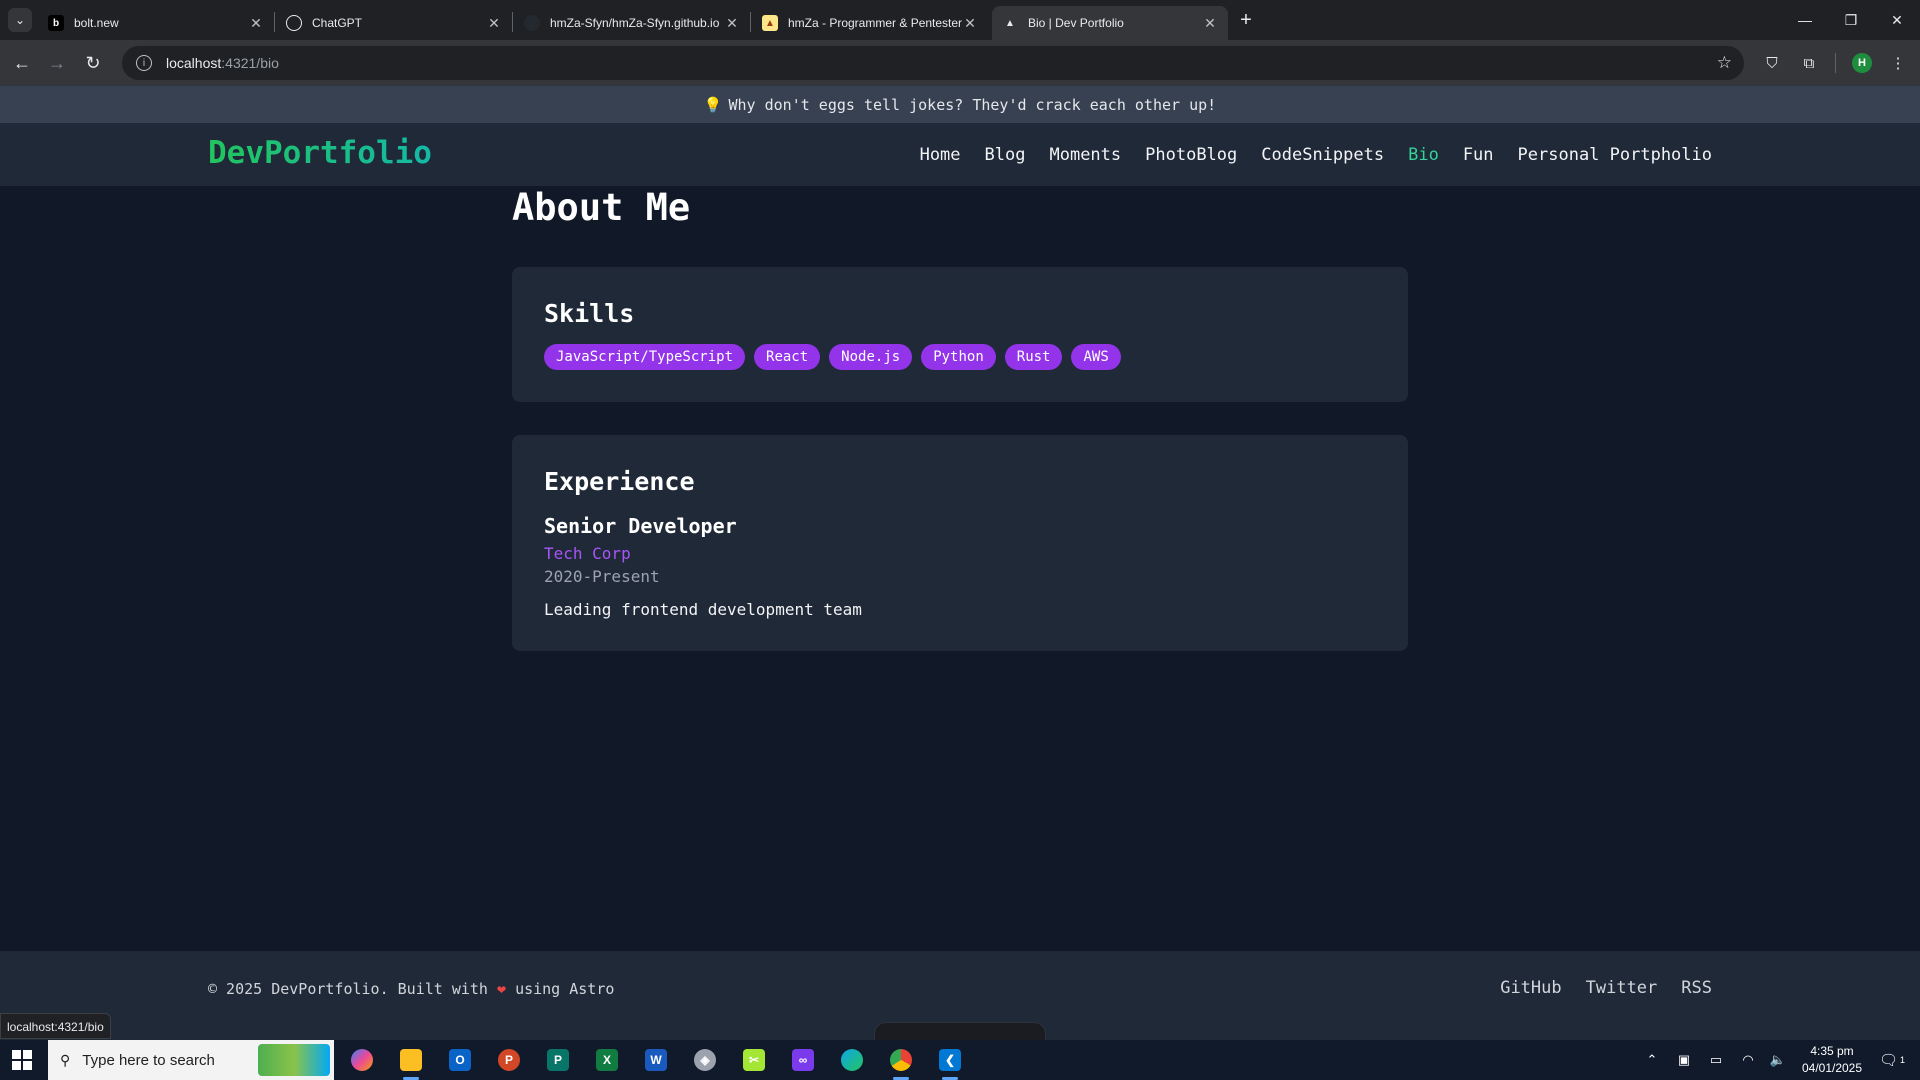 The width and height of the screenshot is (1920, 1080). Describe the element at coordinates (1772, 63) in the screenshot. I see `shield-extension-icon: ⛉` at that location.